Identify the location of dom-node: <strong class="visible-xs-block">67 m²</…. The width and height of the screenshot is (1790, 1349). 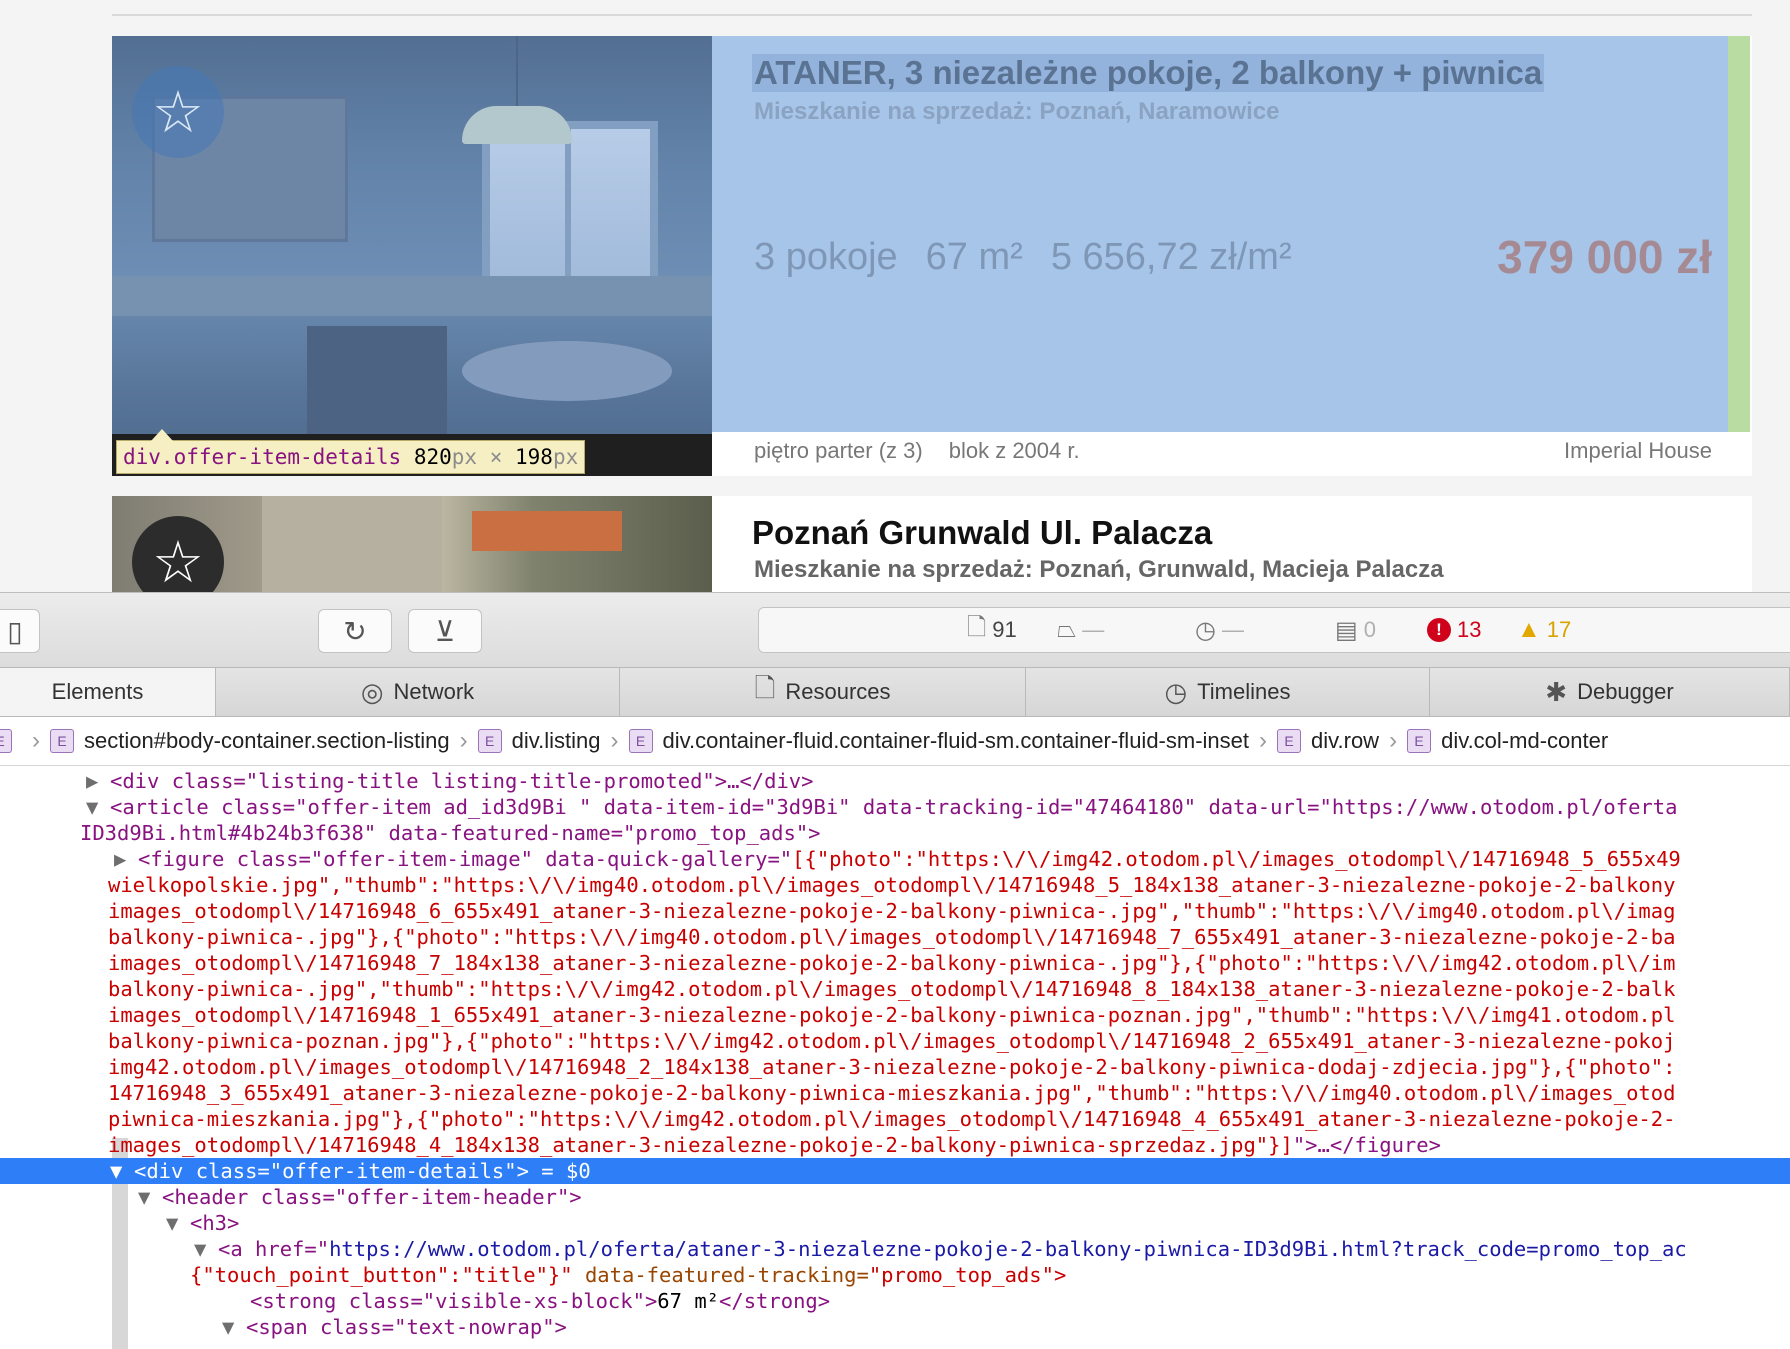
(895, 1301).